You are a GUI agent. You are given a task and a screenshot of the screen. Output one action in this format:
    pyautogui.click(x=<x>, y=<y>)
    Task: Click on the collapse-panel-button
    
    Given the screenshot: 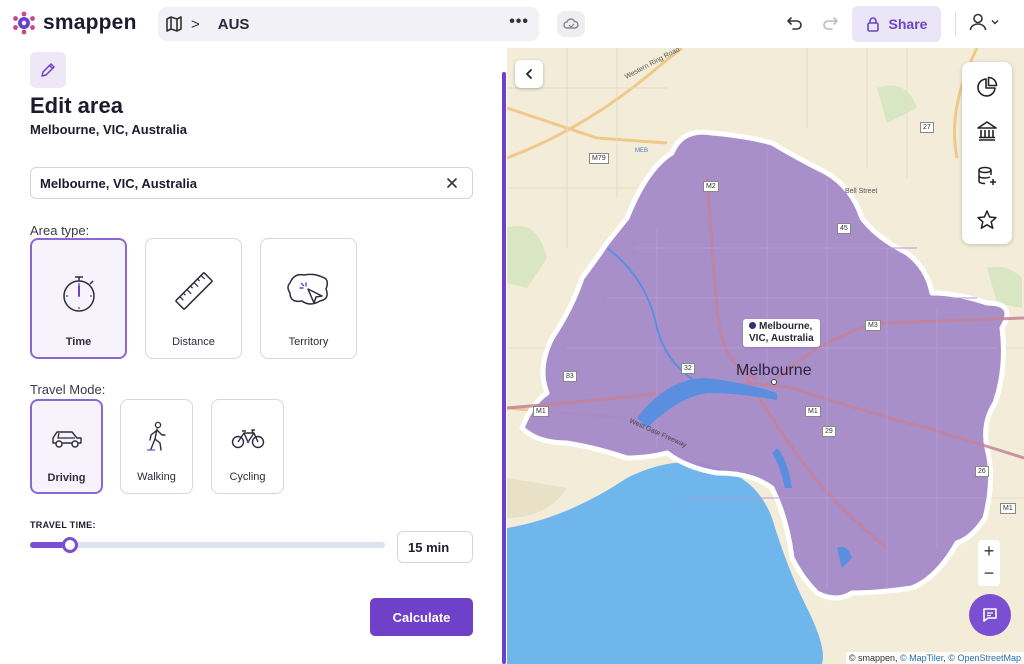 What is the action you would take?
    pyautogui.click(x=529, y=74)
    